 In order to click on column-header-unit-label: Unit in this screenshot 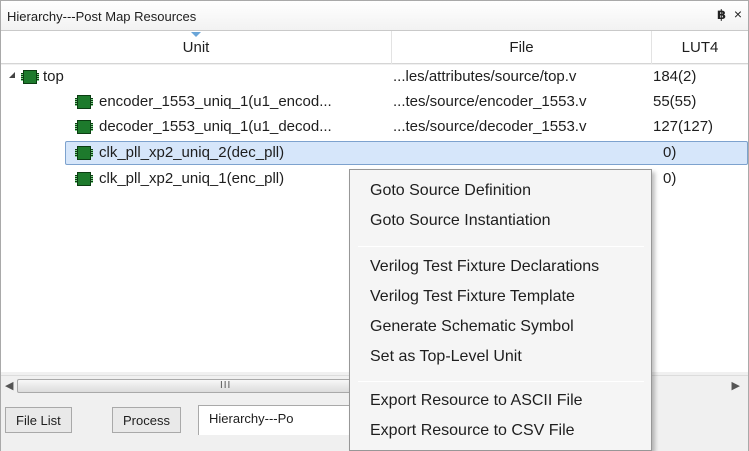, I will do `click(196, 47)`.